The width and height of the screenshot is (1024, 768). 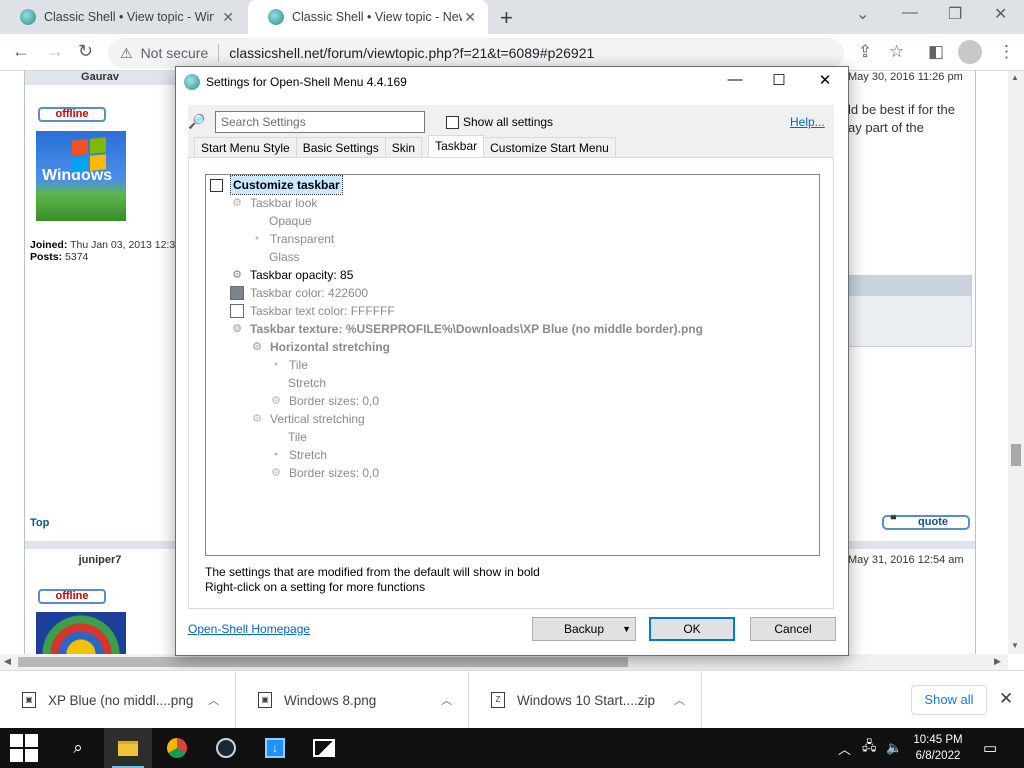 I want to click on customize-taskbar-label: Customize taskbar, so click(x=286, y=185).